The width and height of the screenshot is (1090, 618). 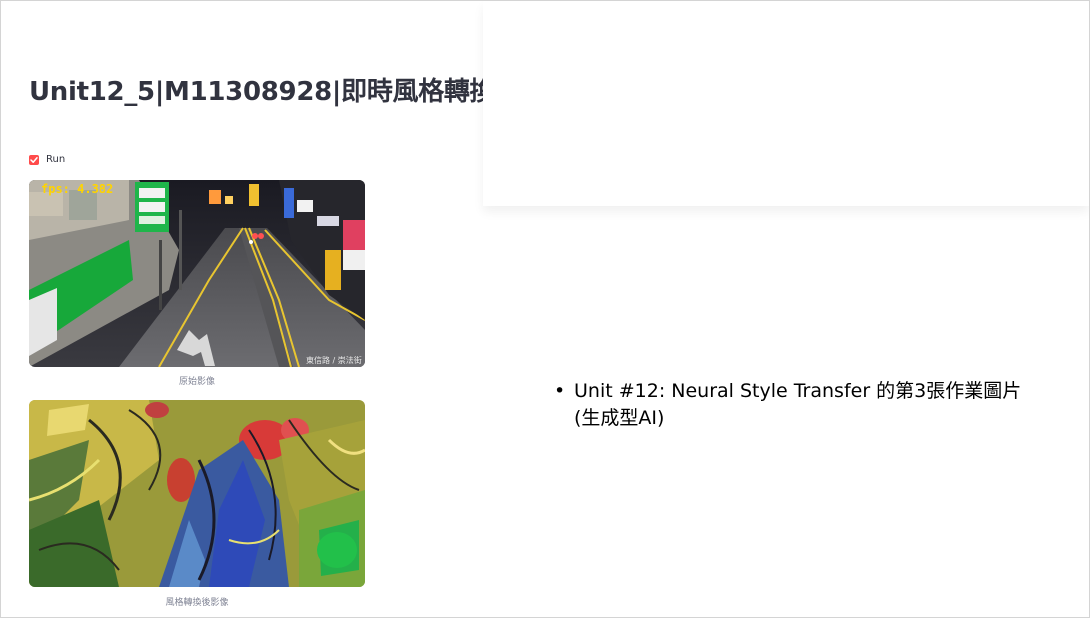 What do you see at coordinates (256, 92) in the screenshot?
I see `page-title: Unit12_5|M11308928|即時風格轉換` at bounding box center [256, 92].